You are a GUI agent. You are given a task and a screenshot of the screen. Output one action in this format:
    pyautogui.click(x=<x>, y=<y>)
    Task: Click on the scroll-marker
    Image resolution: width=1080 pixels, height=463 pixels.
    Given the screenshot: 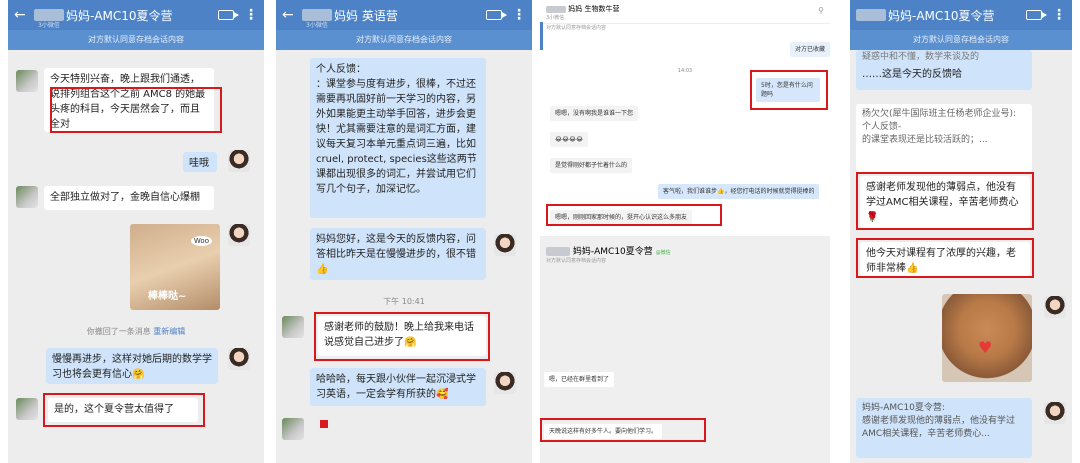 What is the action you would take?
    pyautogui.click(x=541, y=36)
    